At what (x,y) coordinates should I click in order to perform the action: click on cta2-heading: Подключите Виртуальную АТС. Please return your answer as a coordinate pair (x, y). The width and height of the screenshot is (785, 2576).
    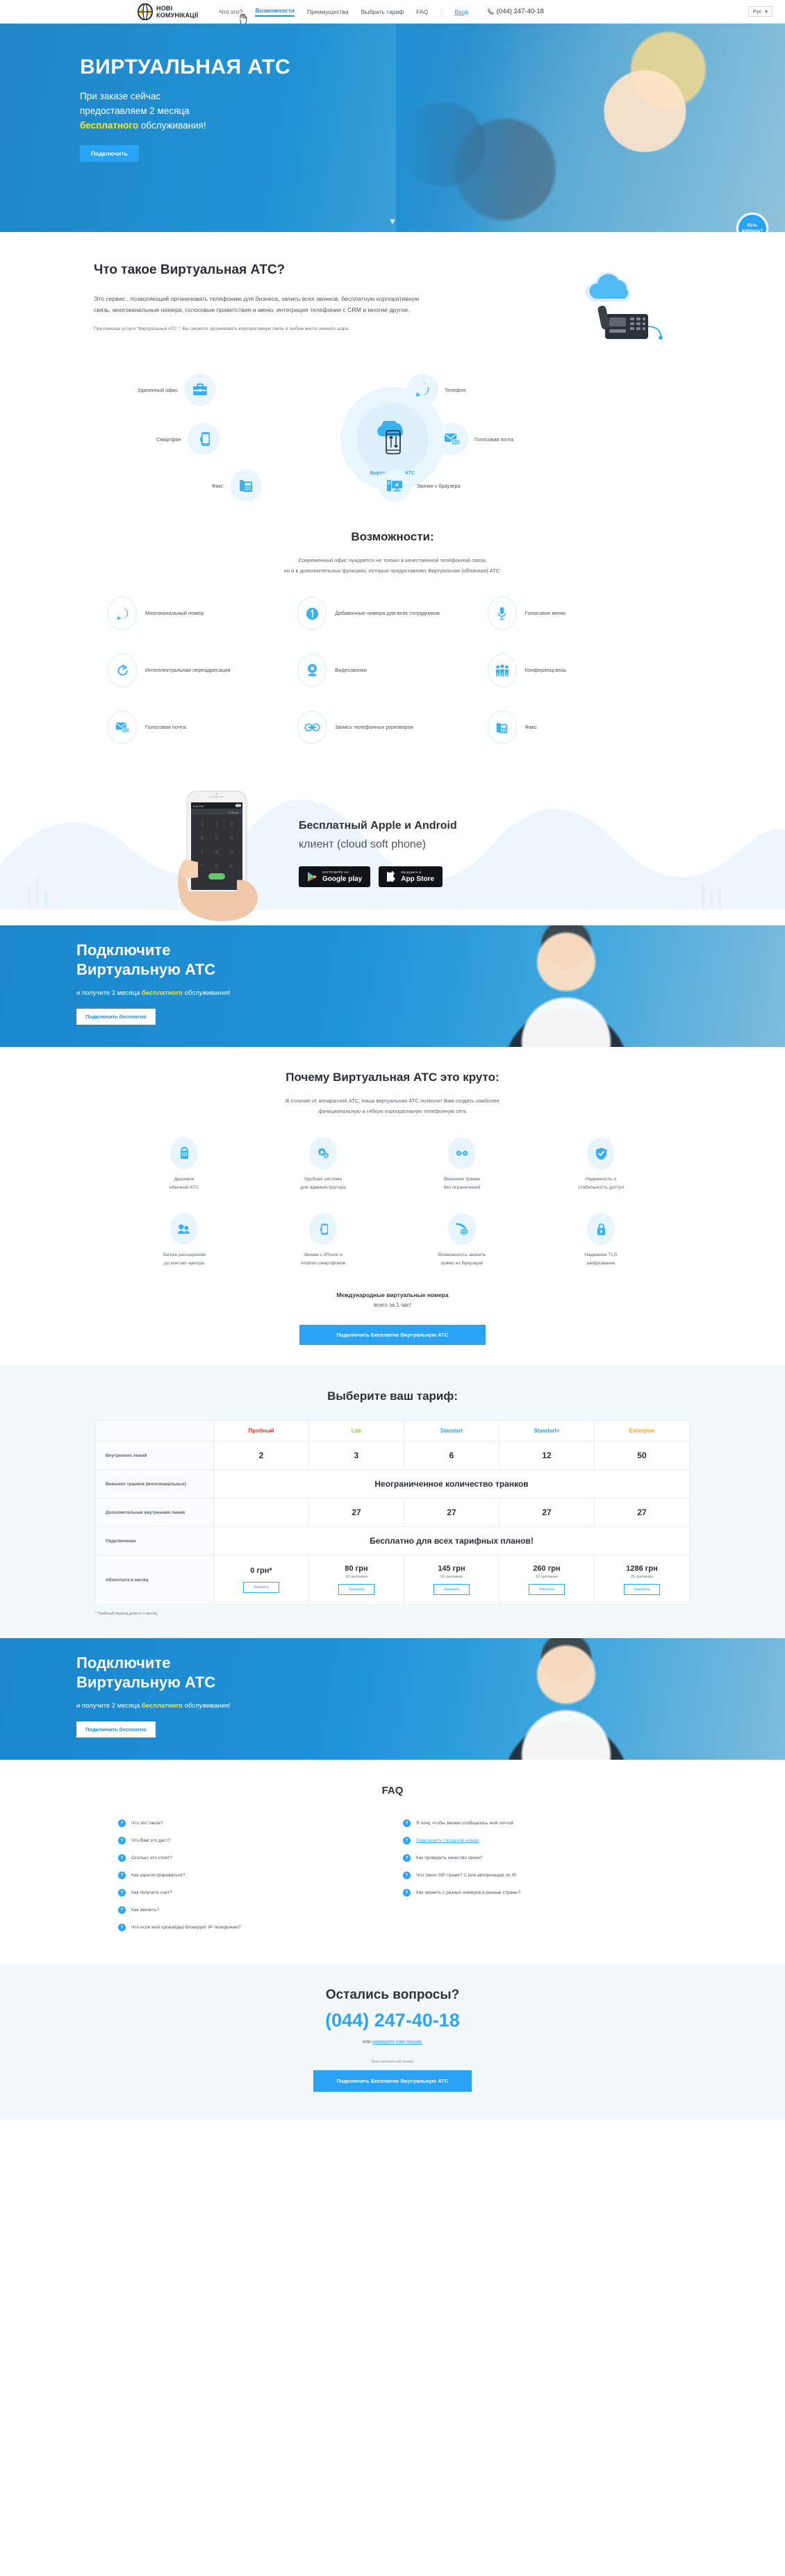
    Looking at the image, I should click on (153, 1672).